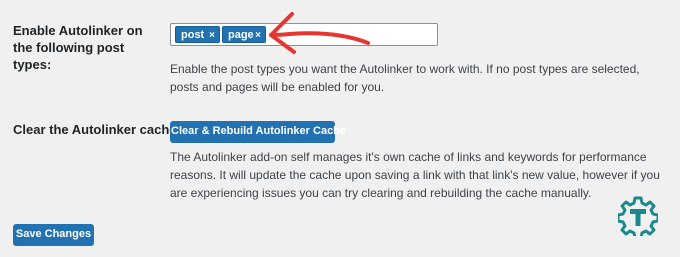 The width and height of the screenshot is (680, 257). Describe the element at coordinates (638, 216) in the screenshot. I see `gear-t-logo-icon` at that location.